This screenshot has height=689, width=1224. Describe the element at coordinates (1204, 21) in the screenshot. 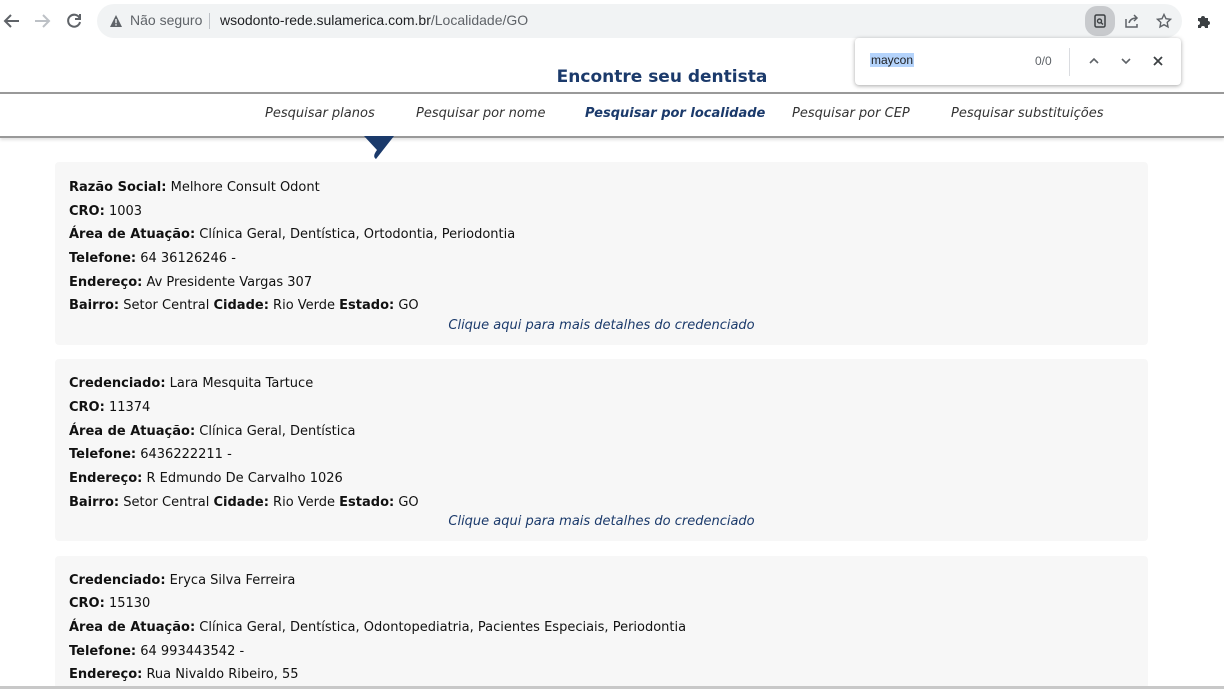

I see `puzzle-icon` at that location.